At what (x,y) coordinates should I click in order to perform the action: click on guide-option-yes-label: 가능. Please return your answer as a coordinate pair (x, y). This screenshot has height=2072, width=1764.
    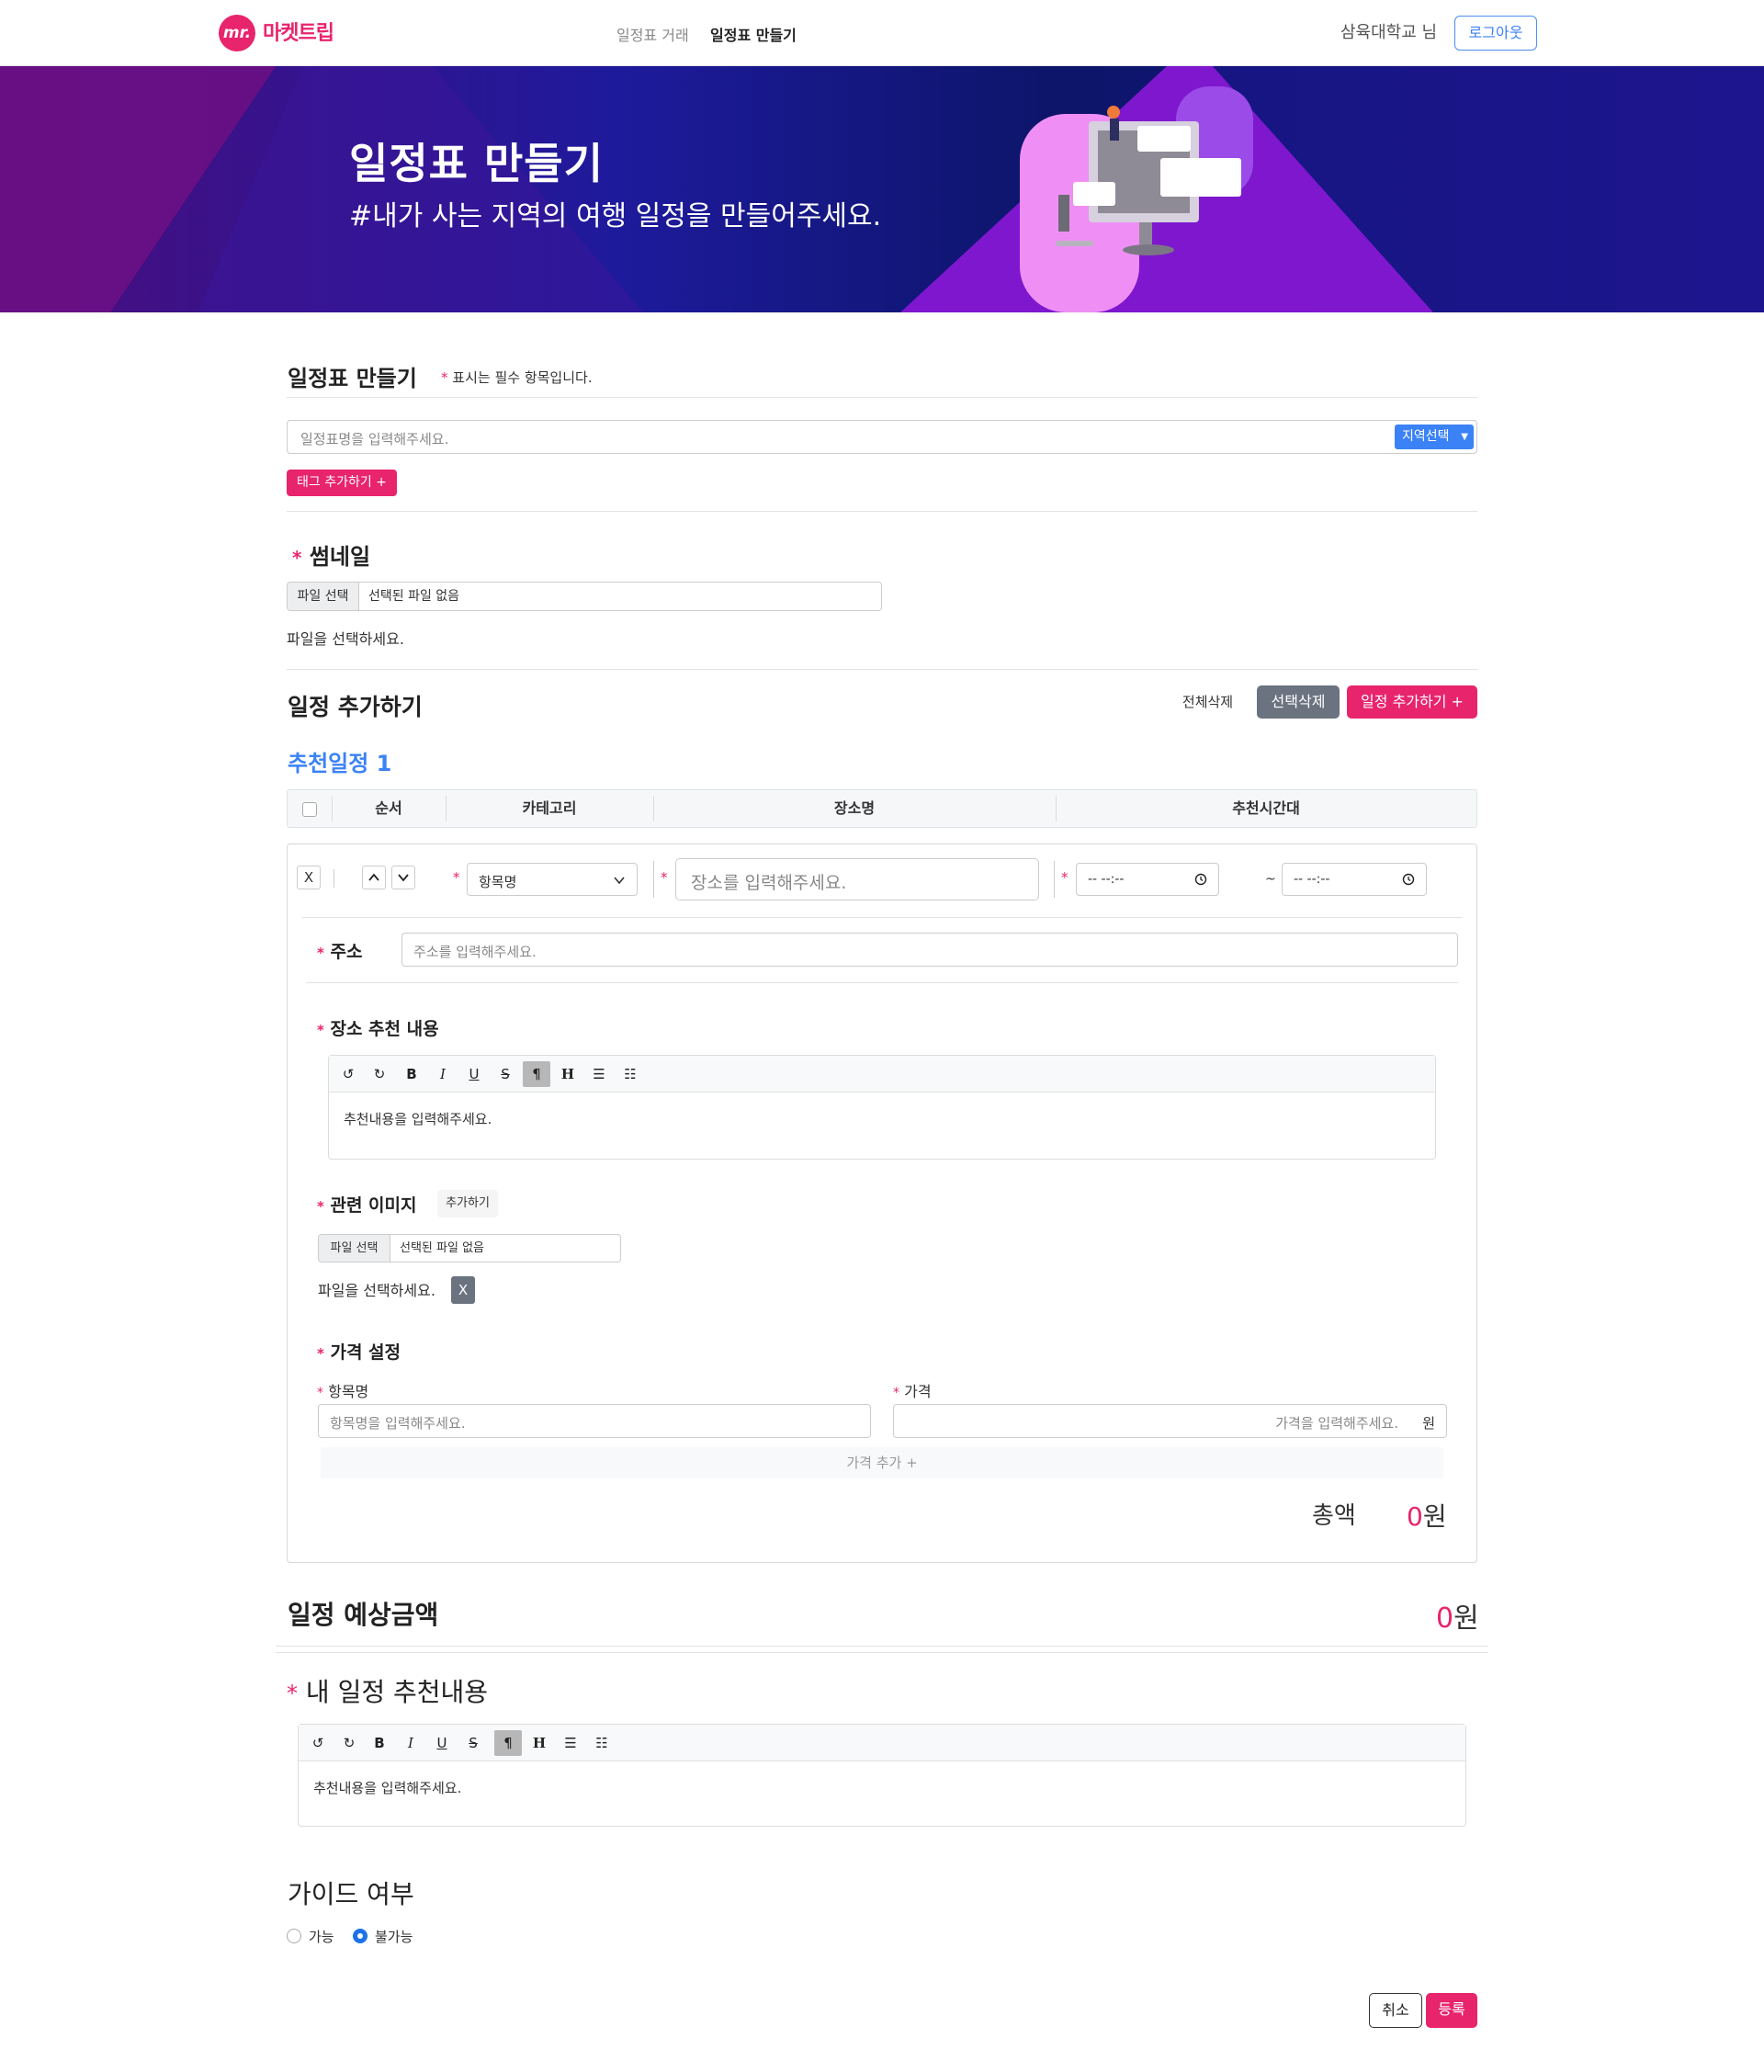
    Looking at the image, I should click on (321, 1936).